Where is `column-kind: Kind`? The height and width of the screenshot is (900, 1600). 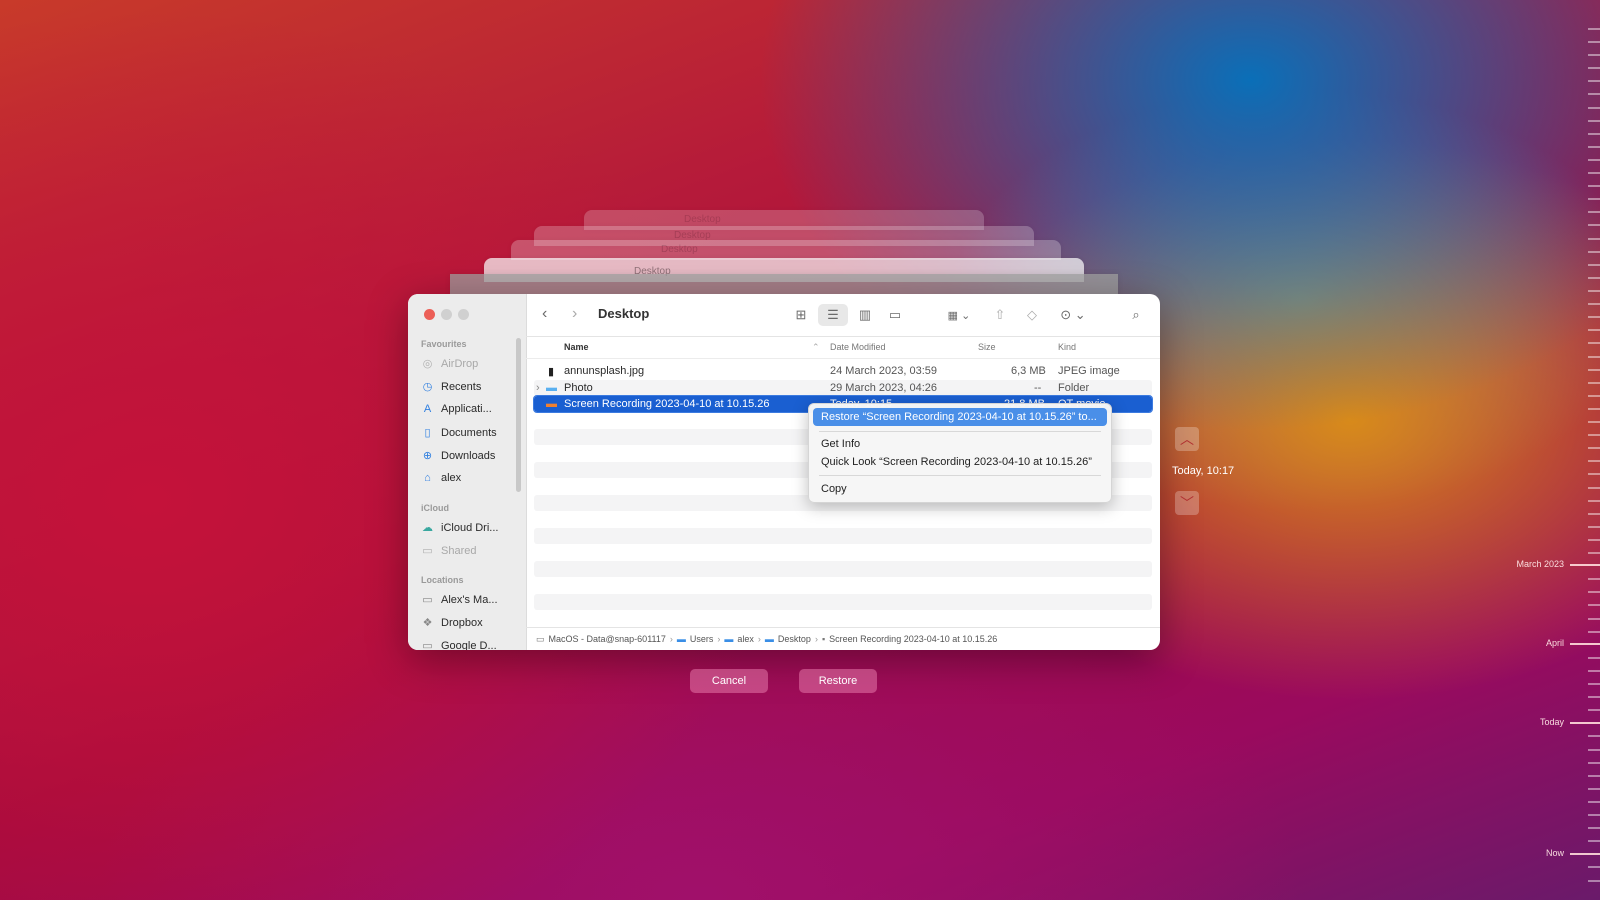 column-kind: Kind is located at coordinates (1067, 347).